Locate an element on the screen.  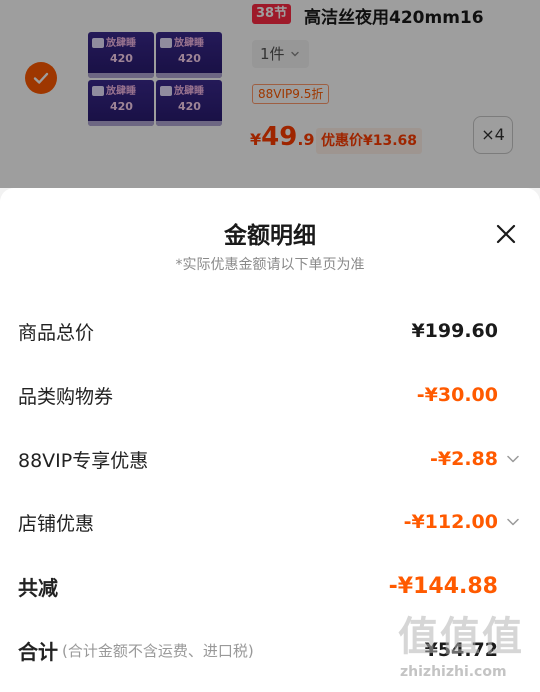
sum-value: ¥54.72 is located at coordinates (461, 650).